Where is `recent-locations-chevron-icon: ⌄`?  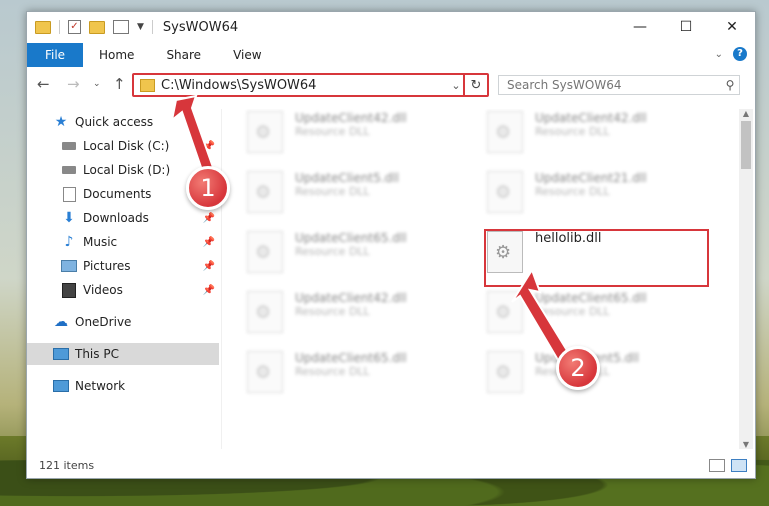 recent-locations-chevron-icon: ⌄ is located at coordinates (97, 84).